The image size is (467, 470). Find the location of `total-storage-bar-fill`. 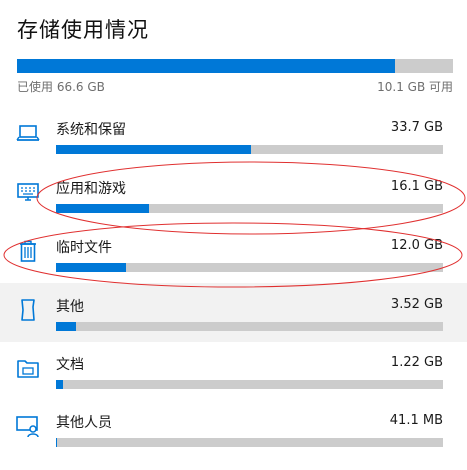

total-storage-bar-fill is located at coordinates (206, 66).